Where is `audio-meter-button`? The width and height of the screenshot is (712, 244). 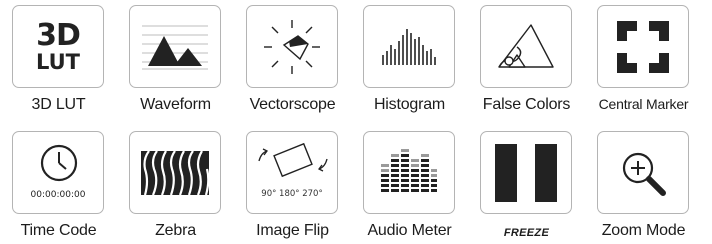
audio-meter-button is located at coordinates (409, 172).